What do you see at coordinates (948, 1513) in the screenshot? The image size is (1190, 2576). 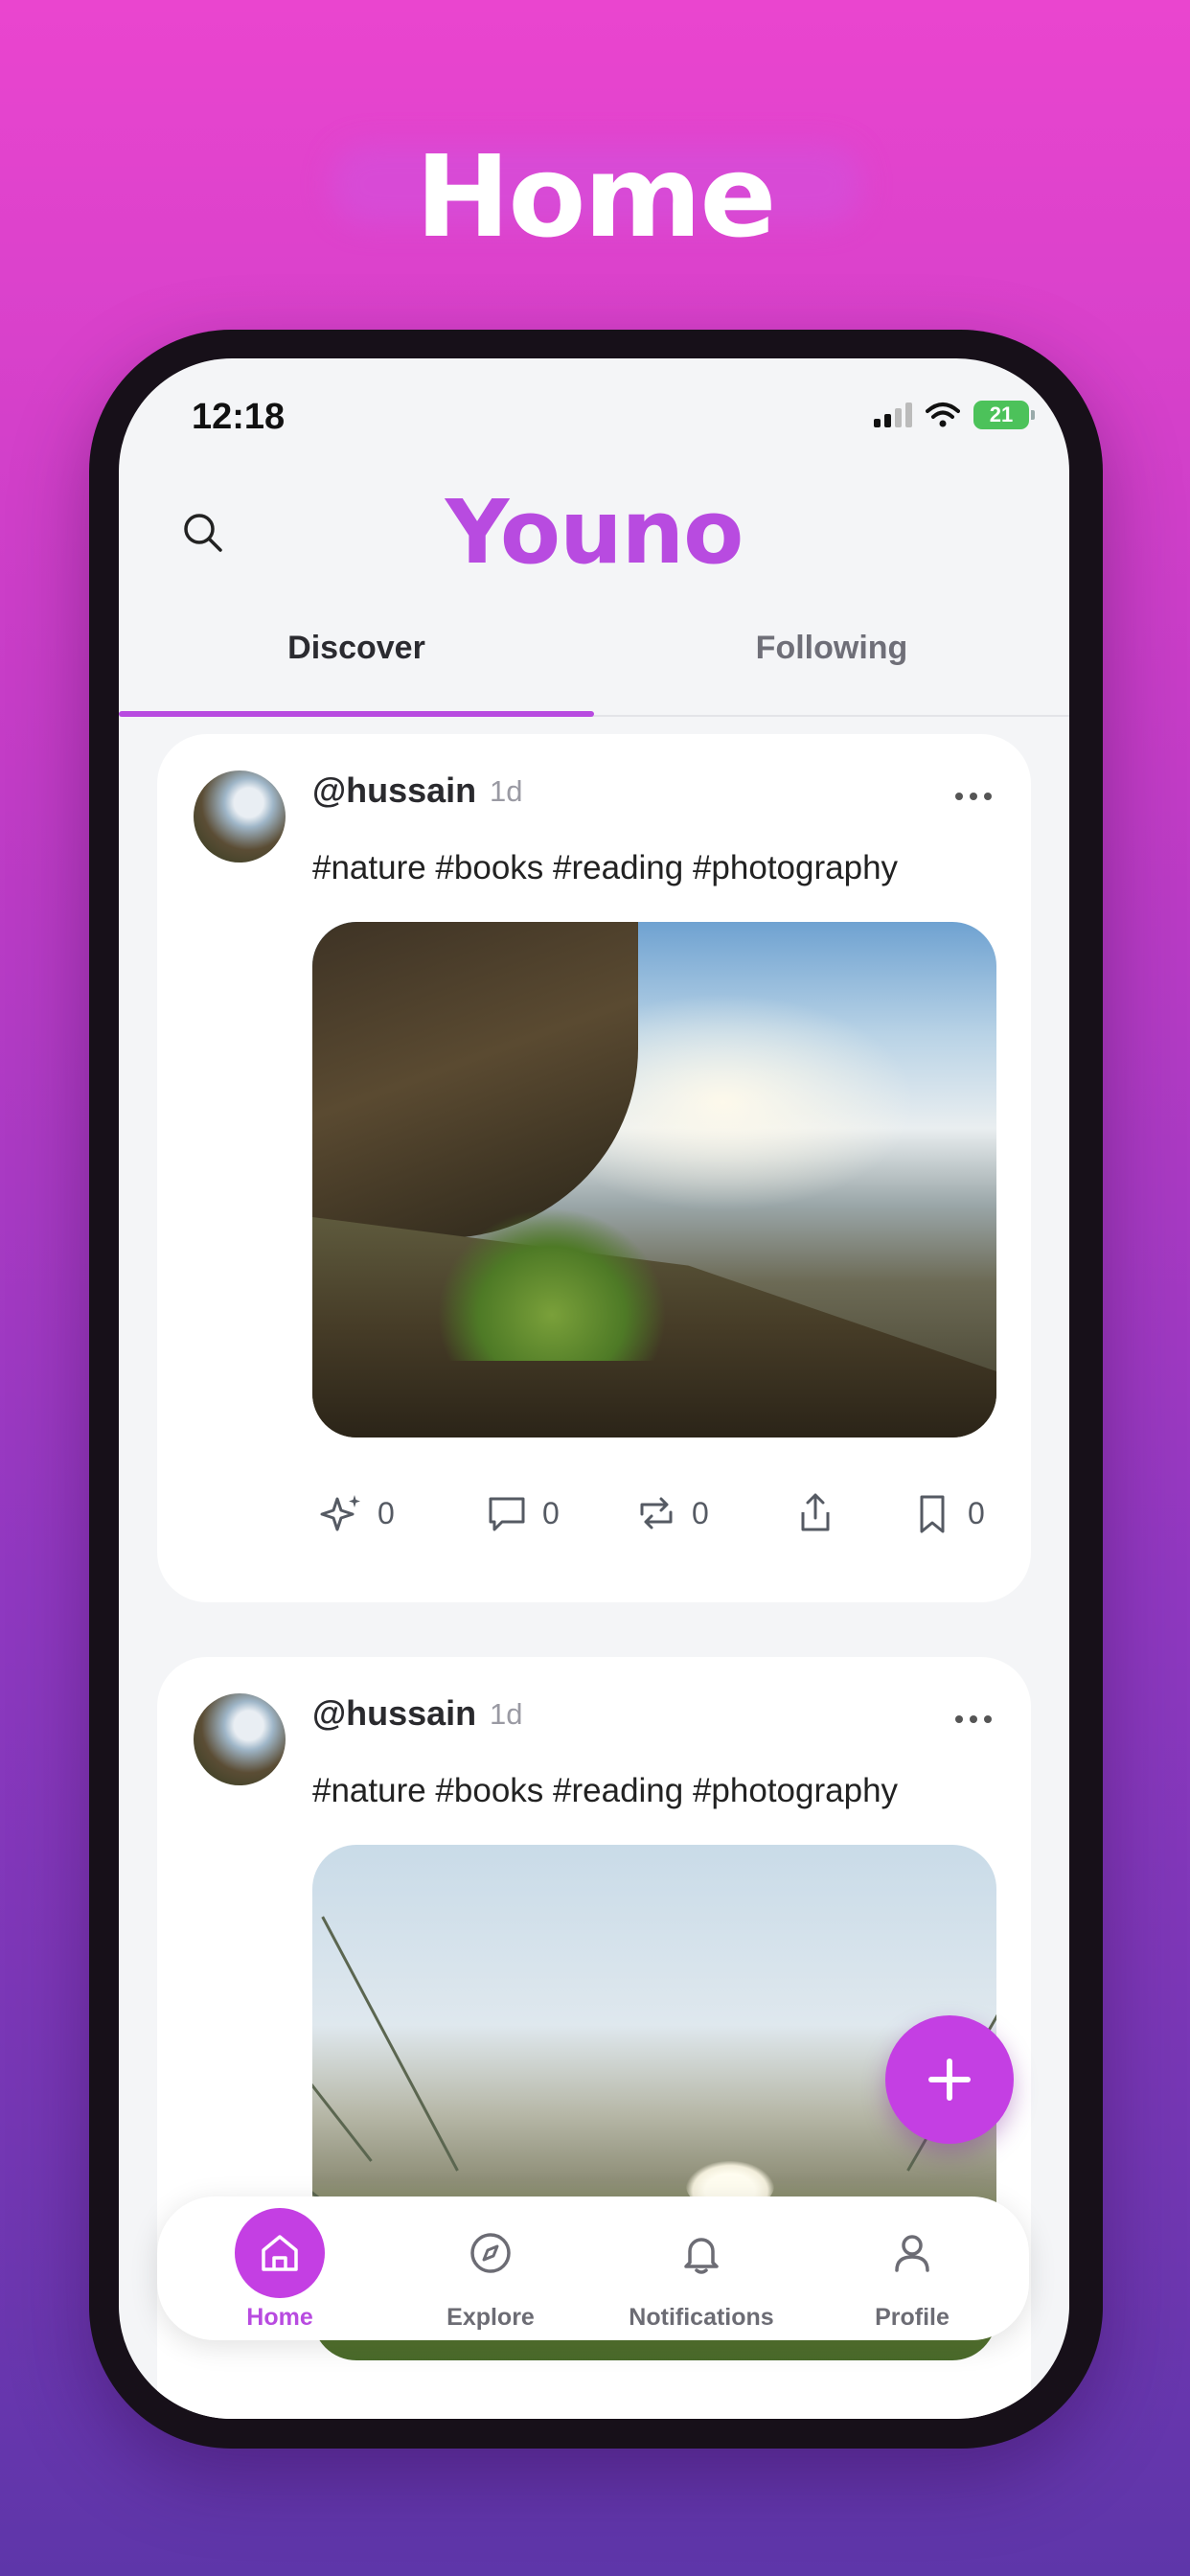 I see `bookmark-button: 0` at bounding box center [948, 1513].